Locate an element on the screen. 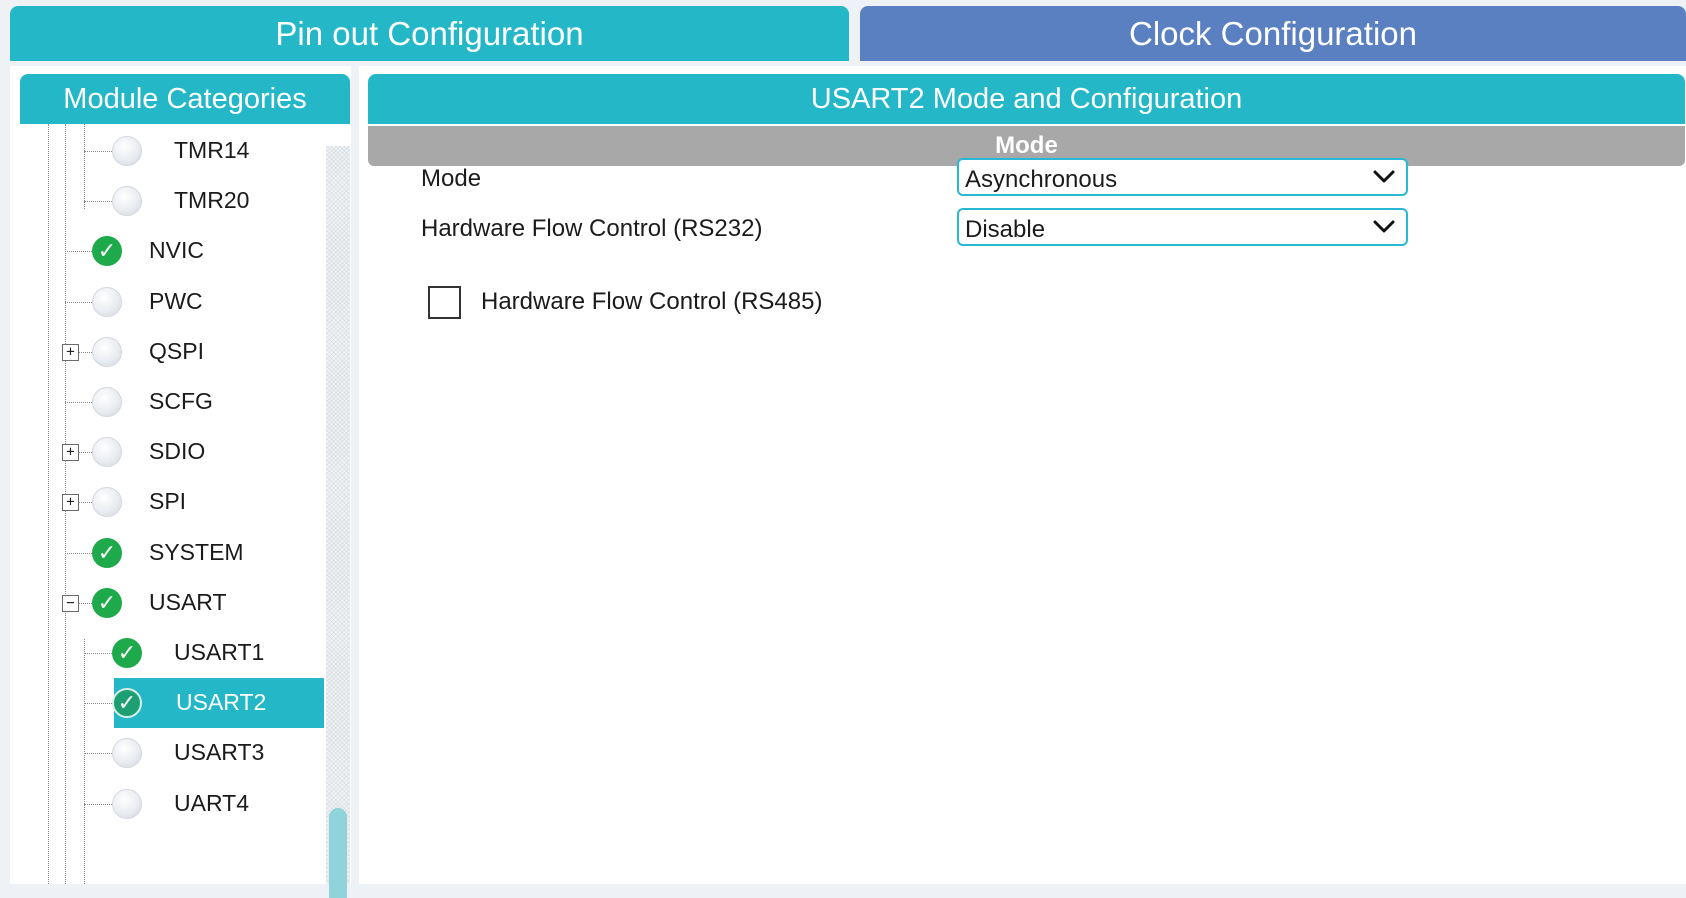 The image size is (1686, 898). flow-control-rs485-label: Hardware Flow Control (RS485) is located at coordinates (652, 301).